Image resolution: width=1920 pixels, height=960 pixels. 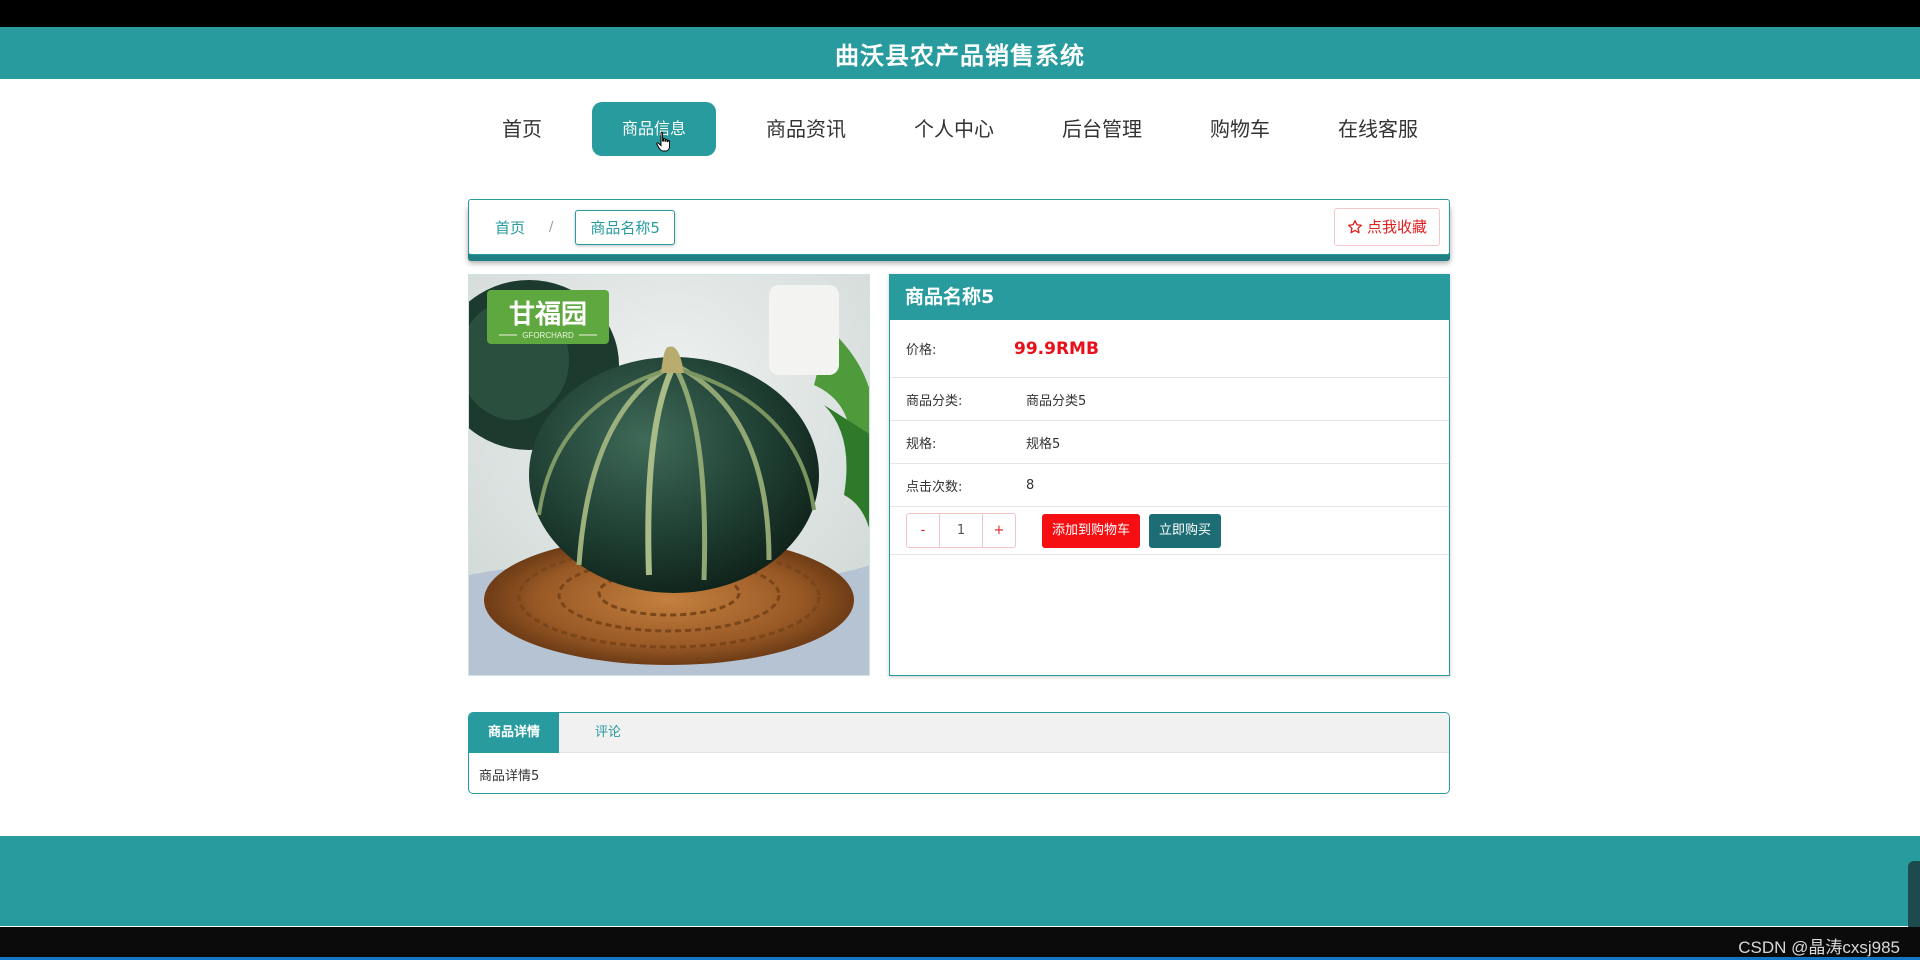 What do you see at coordinates (663, 142) in the screenshot?
I see `hand-cursor-icon` at bounding box center [663, 142].